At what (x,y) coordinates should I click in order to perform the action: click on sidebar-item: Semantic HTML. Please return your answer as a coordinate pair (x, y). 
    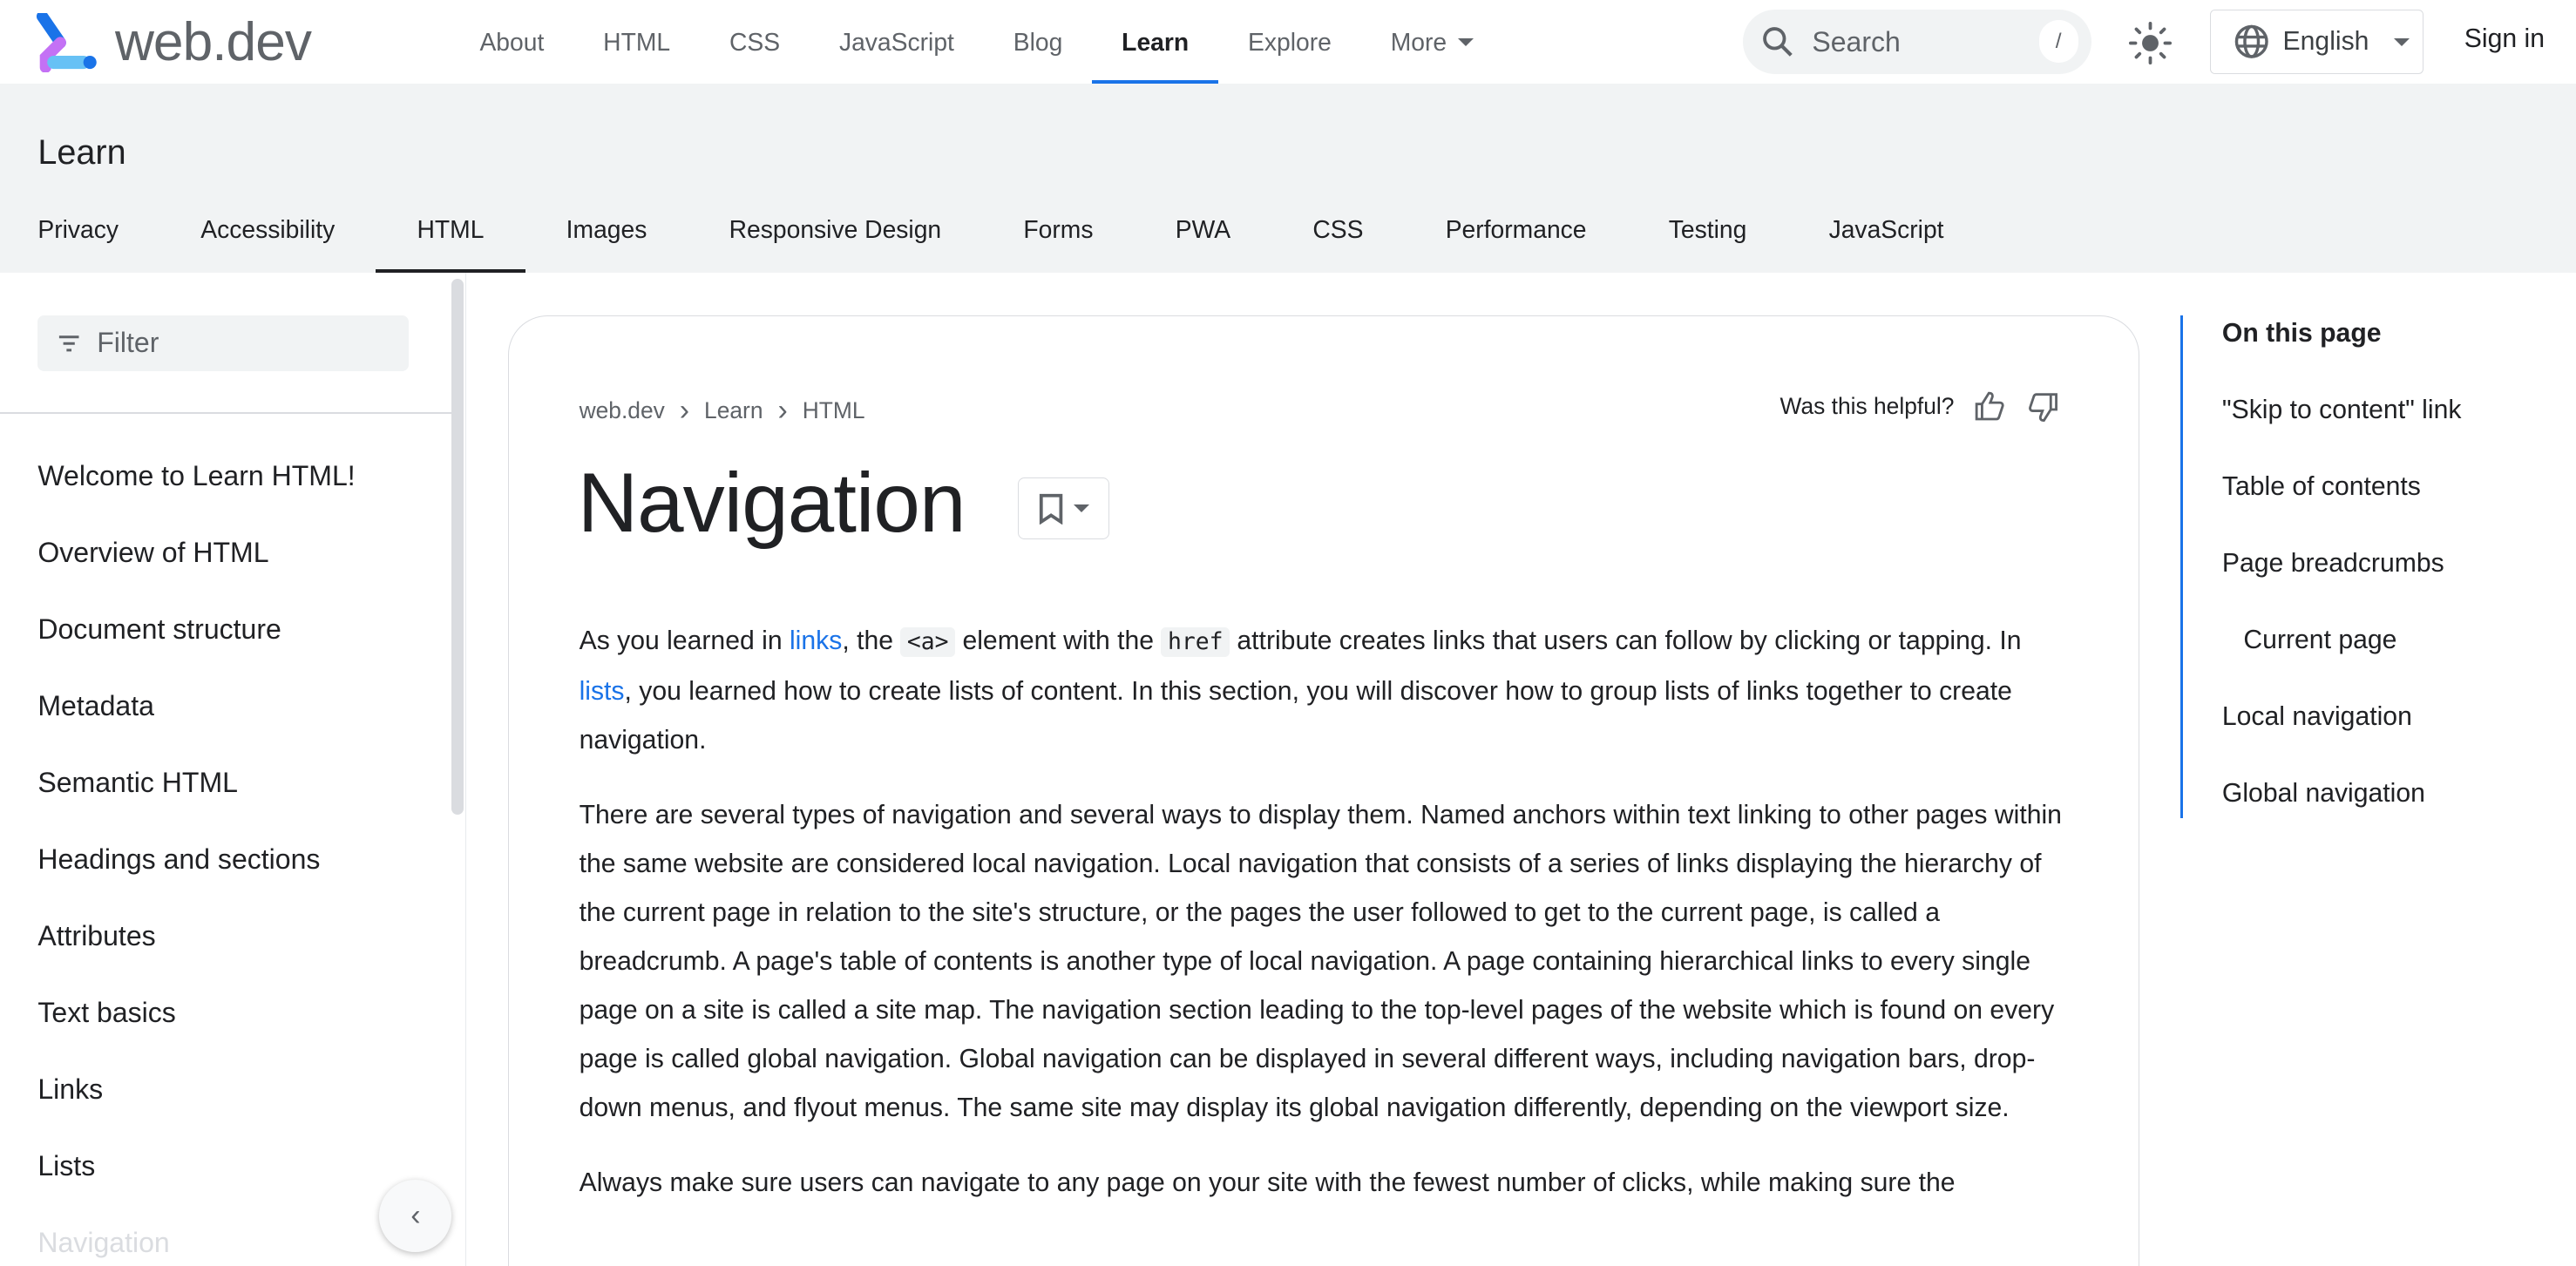
    Looking at the image, I should click on (196, 783).